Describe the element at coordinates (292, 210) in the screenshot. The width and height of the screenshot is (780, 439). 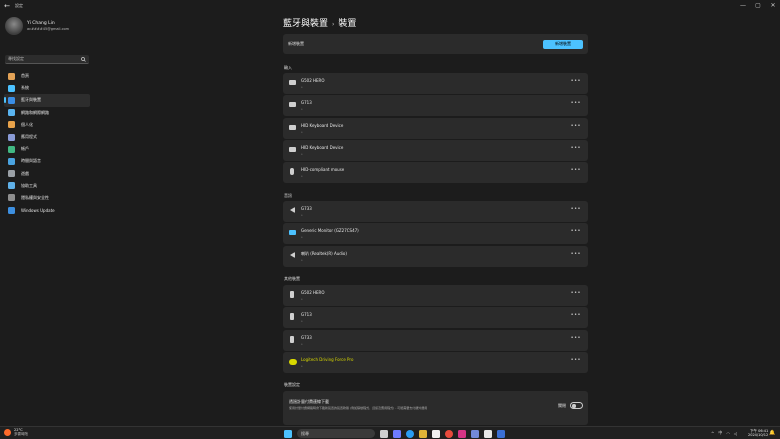
I see `speaker-icon` at that location.